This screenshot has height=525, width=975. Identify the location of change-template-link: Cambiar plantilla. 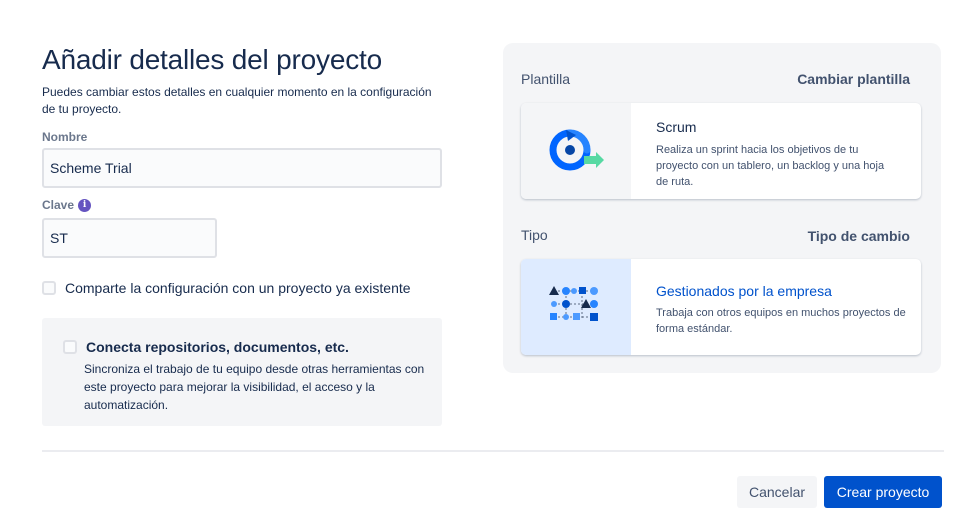
(853, 79).